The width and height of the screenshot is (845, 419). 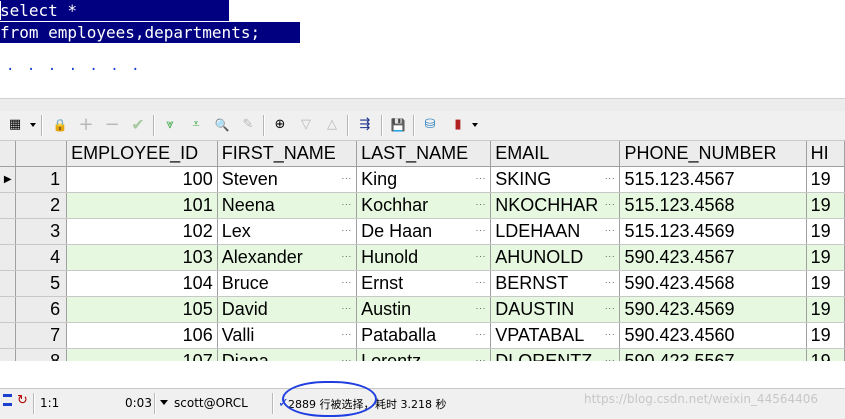 I want to click on find-icon: 🔍, so click(x=222, y=125).